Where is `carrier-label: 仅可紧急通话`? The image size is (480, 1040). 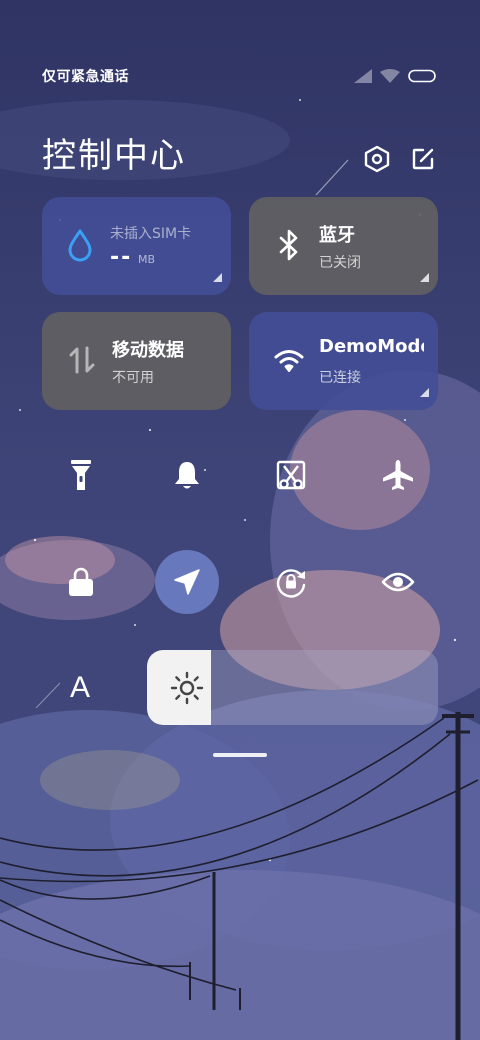 carrier-label: 仅可紧急通话 is located at coordinates (85, 77).